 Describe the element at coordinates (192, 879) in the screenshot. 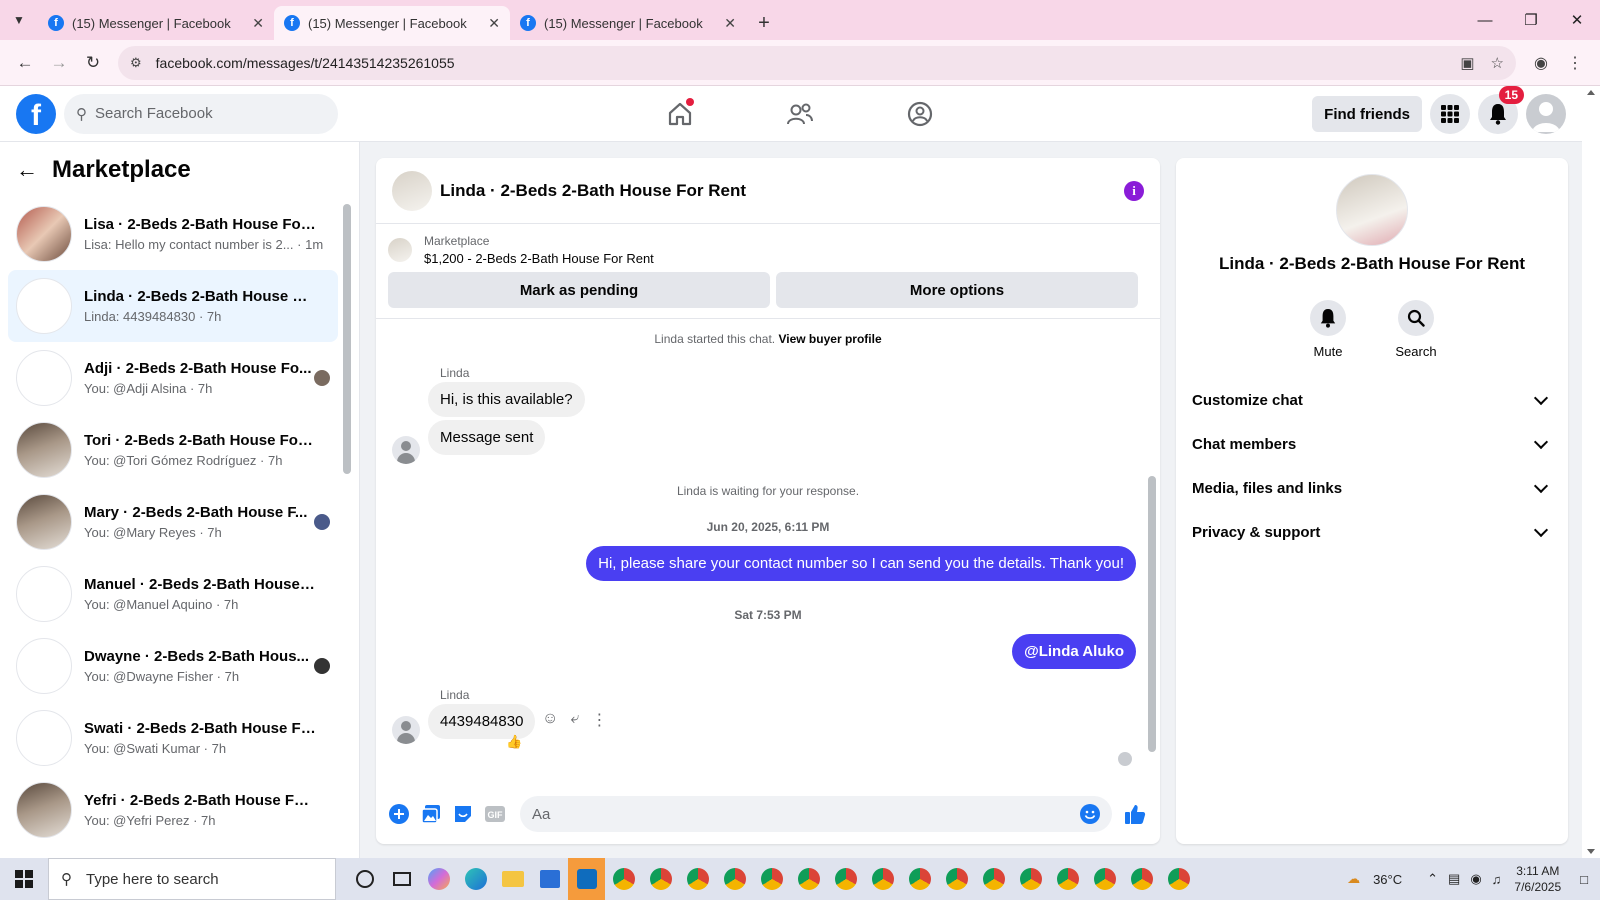

I see `taskbar-search: ⚲ Type here to search` at that location.